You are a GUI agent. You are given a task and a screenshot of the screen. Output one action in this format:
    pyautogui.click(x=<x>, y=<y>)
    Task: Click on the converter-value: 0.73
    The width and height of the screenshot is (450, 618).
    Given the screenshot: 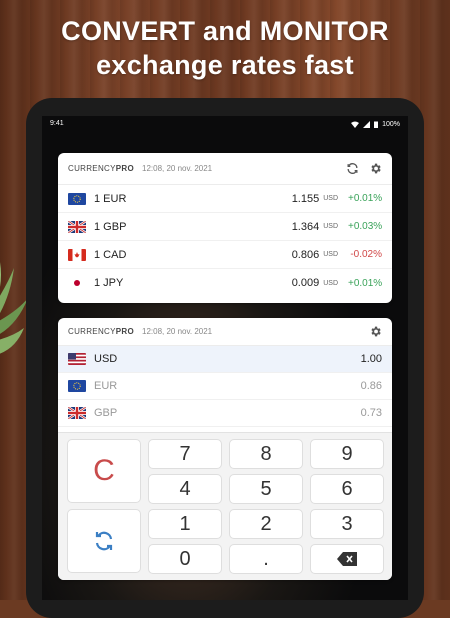 What is the action you would take?
    pyautogui.click(x=371, y=413)
    